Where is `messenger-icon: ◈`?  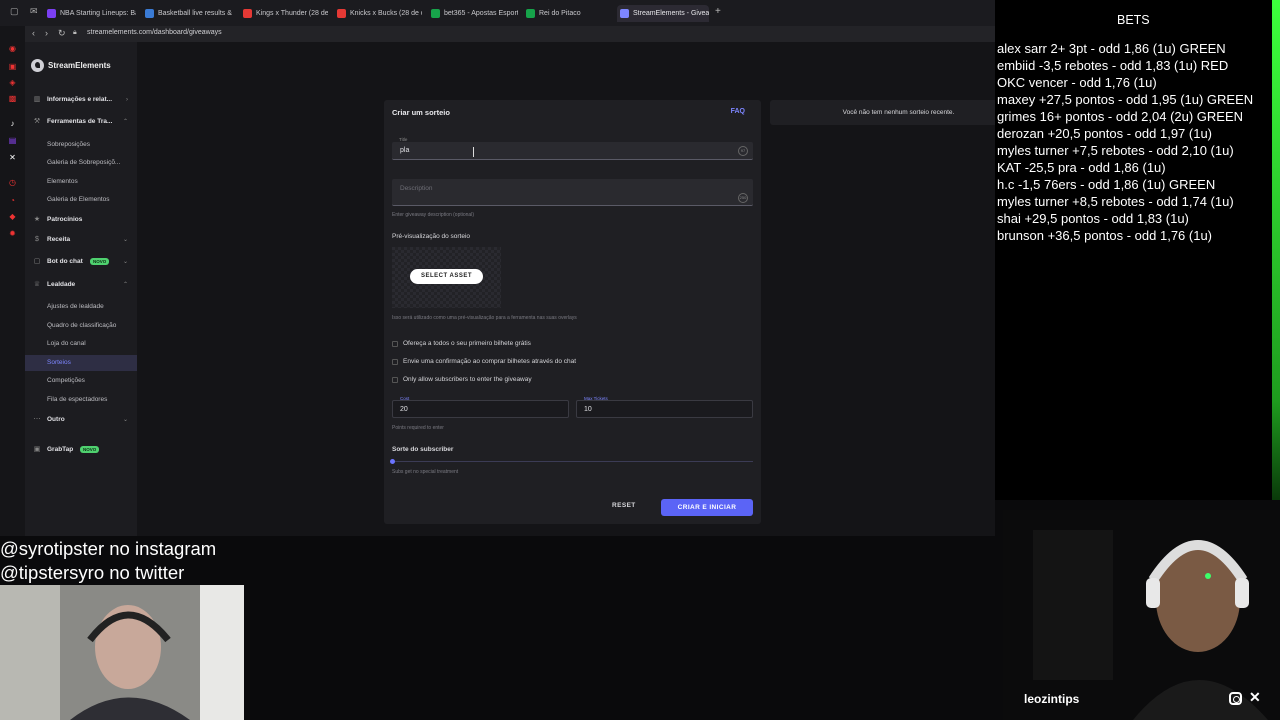 messenger-icon: ◈ is located at coordinates (12, 82).